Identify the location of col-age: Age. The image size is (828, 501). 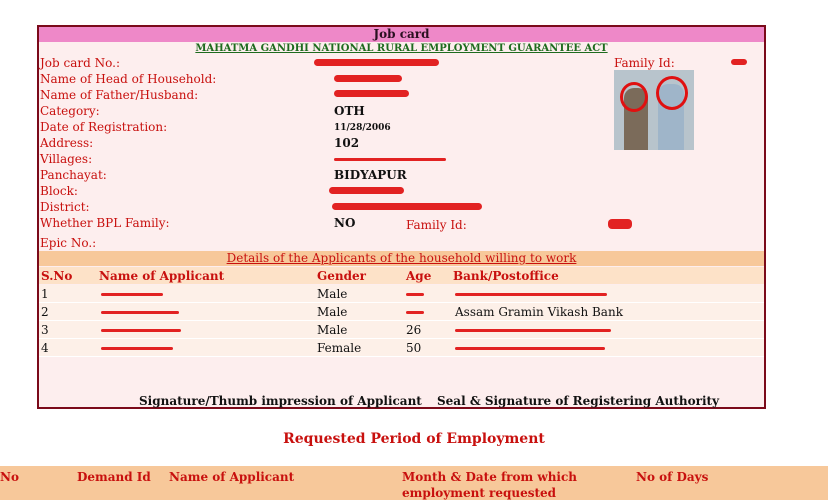
(419, 276).